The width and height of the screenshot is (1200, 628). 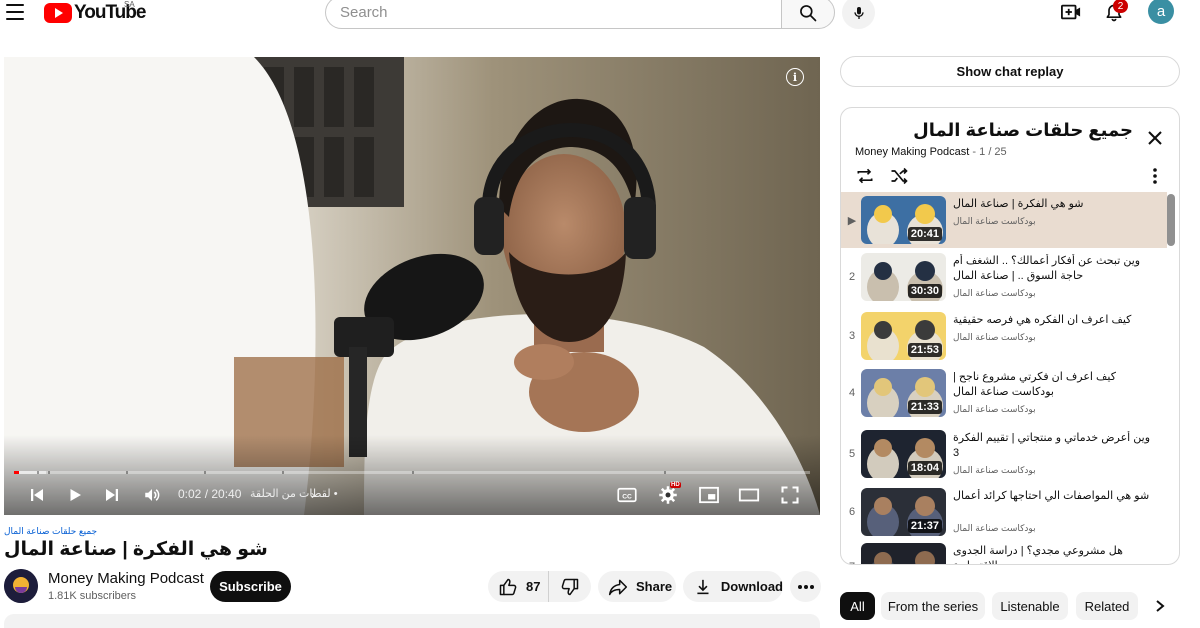 I want to click on playlist-item-index: 5, so click(x=852, y=454).